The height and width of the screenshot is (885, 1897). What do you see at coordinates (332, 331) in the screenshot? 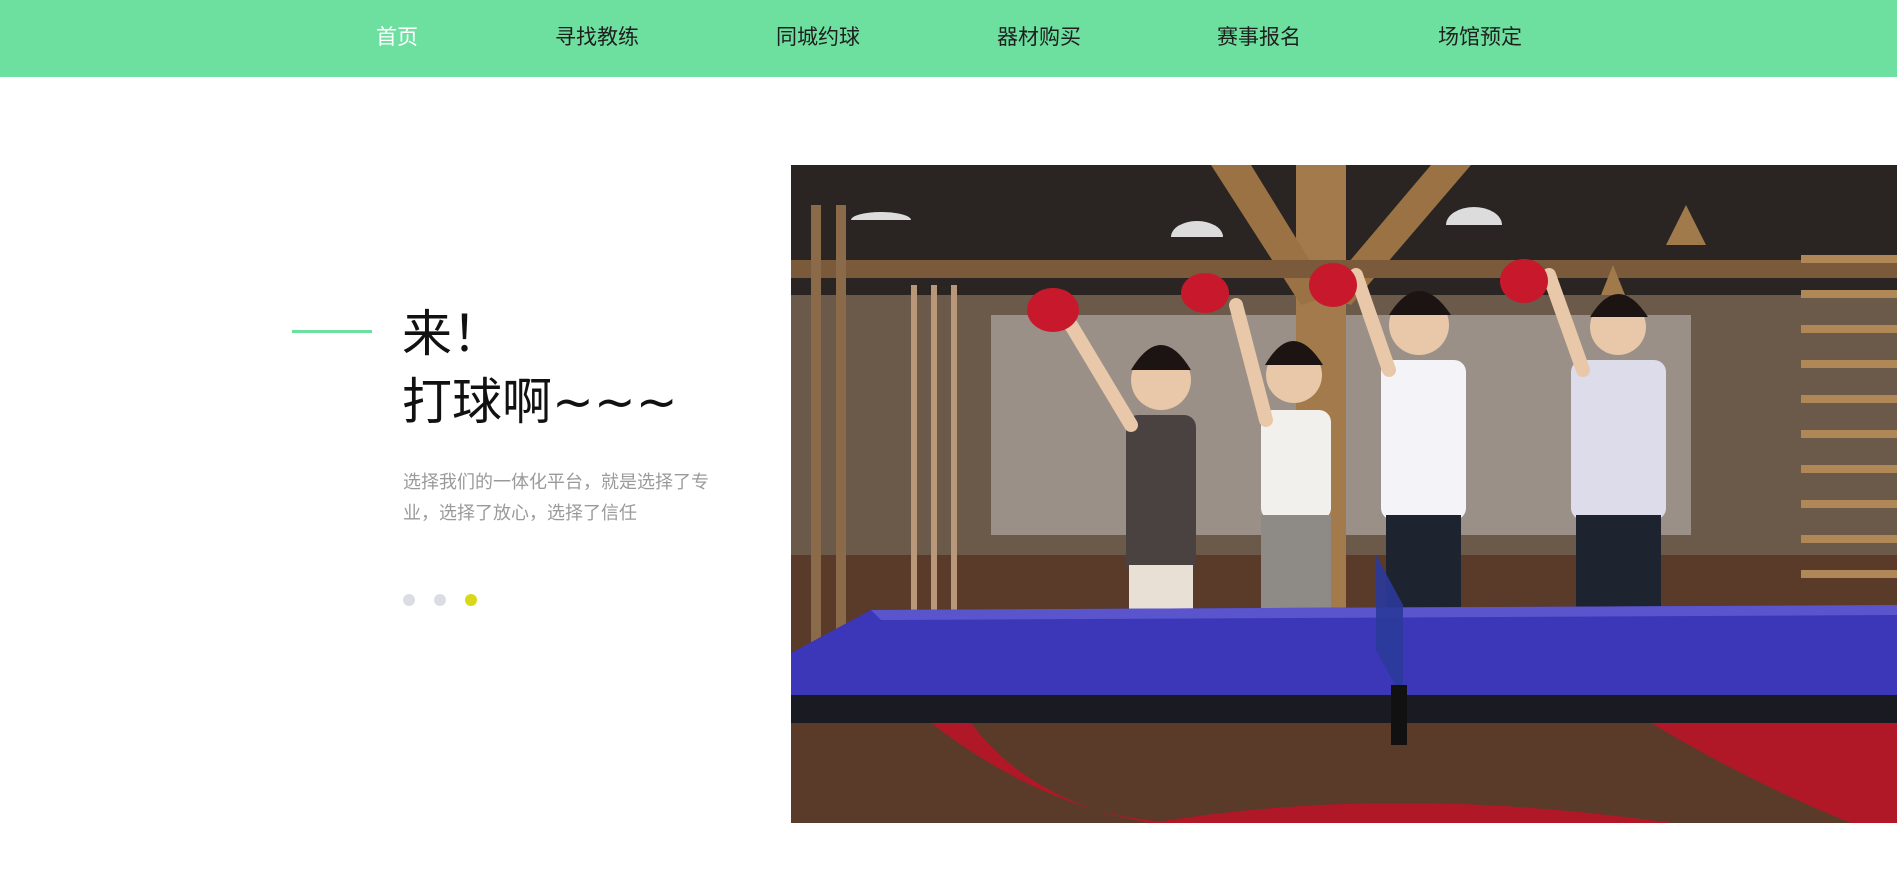
I see `hero-accent-line` at bounding box center [332, 331].